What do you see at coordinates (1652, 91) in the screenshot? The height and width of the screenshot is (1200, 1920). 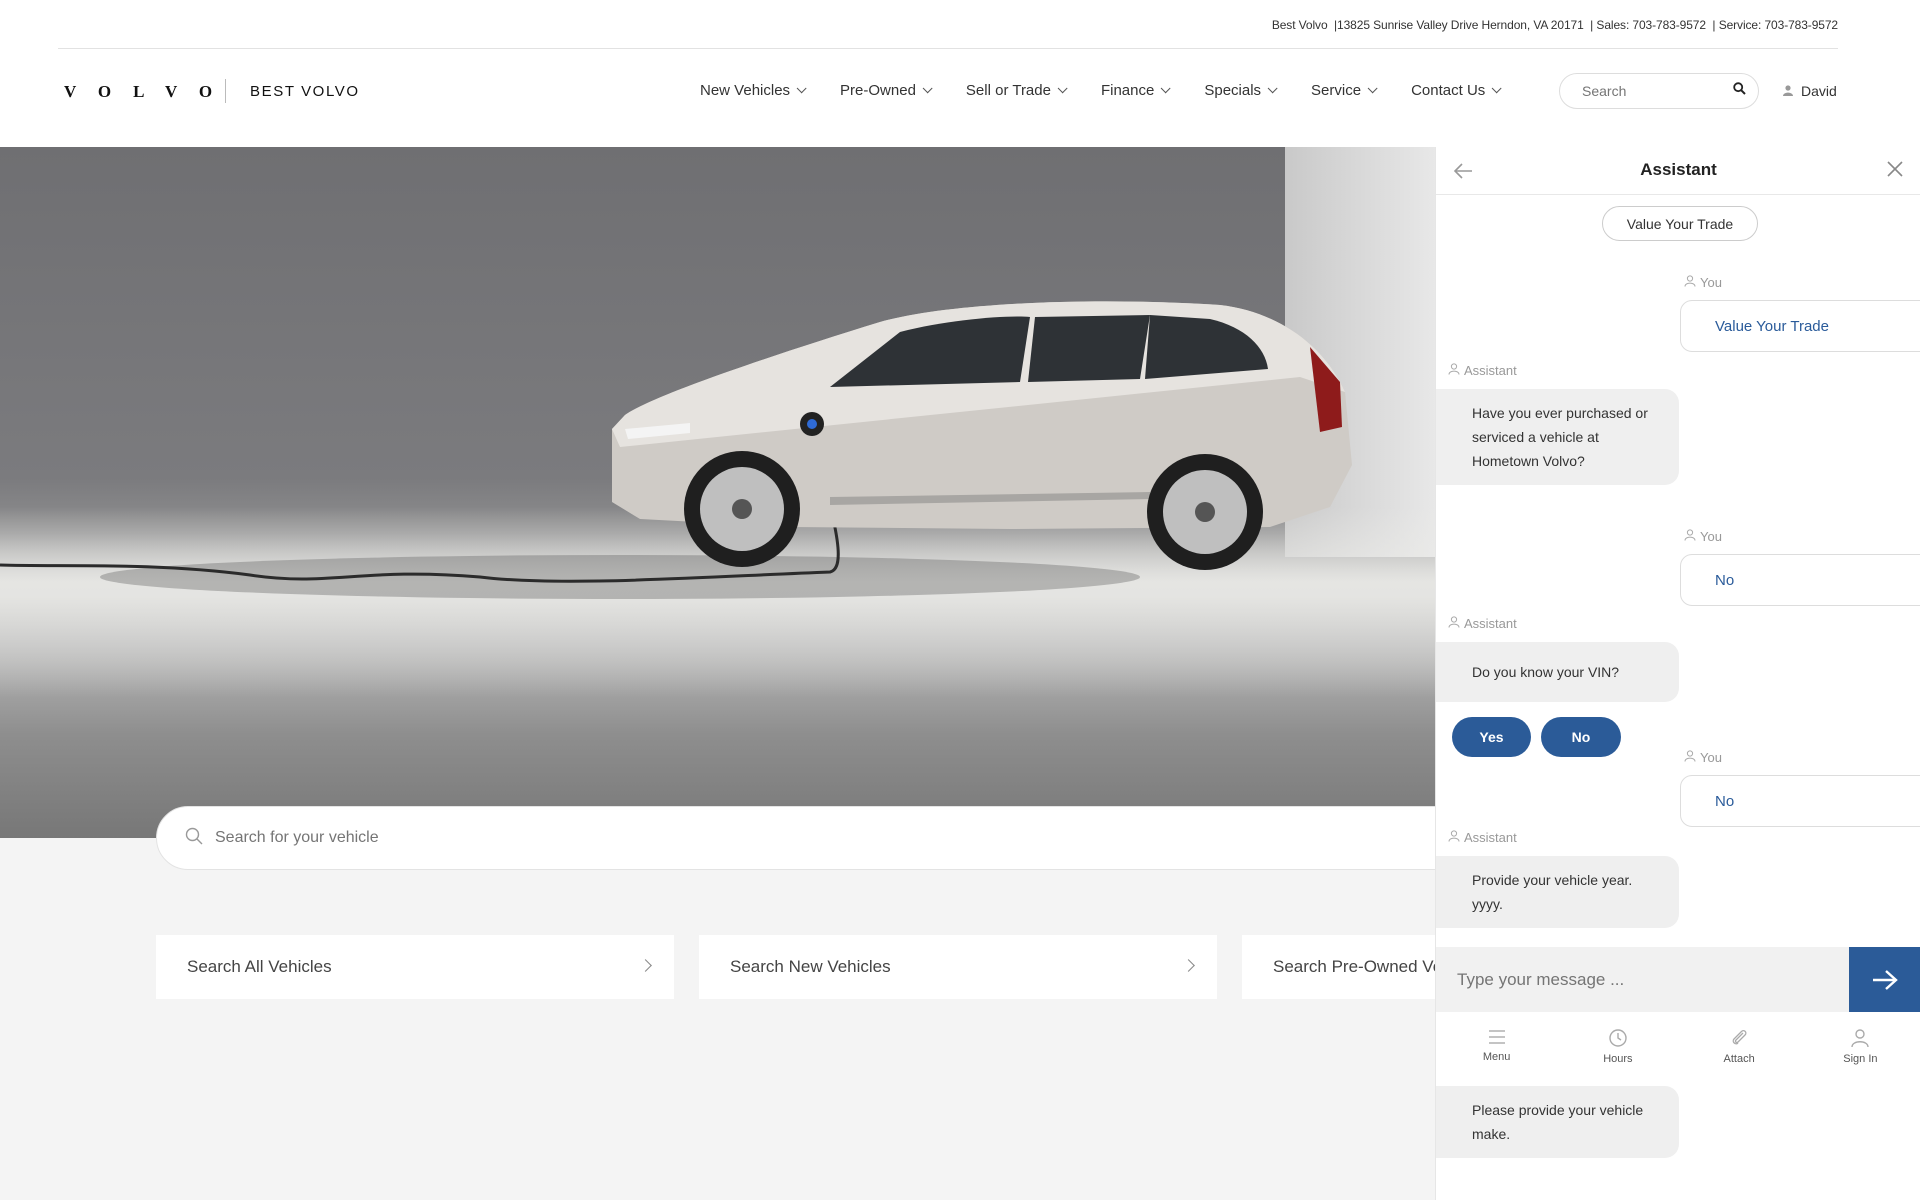 I see `site-search-input` at bounding box center [1652, 91].